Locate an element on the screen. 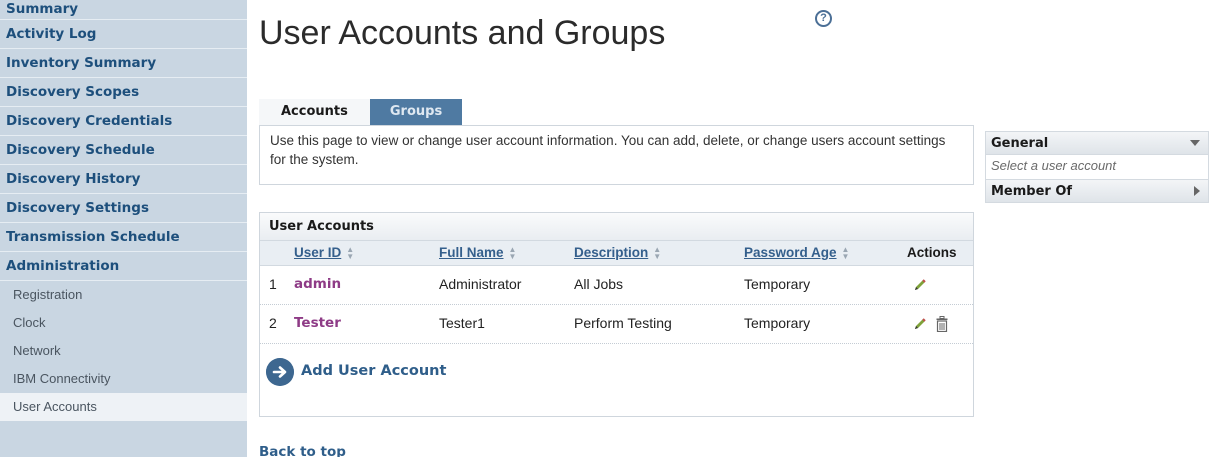 The height and width of the screenshot is (457, 1209). chevron-down-icon is located at coordinates (1195, 143).